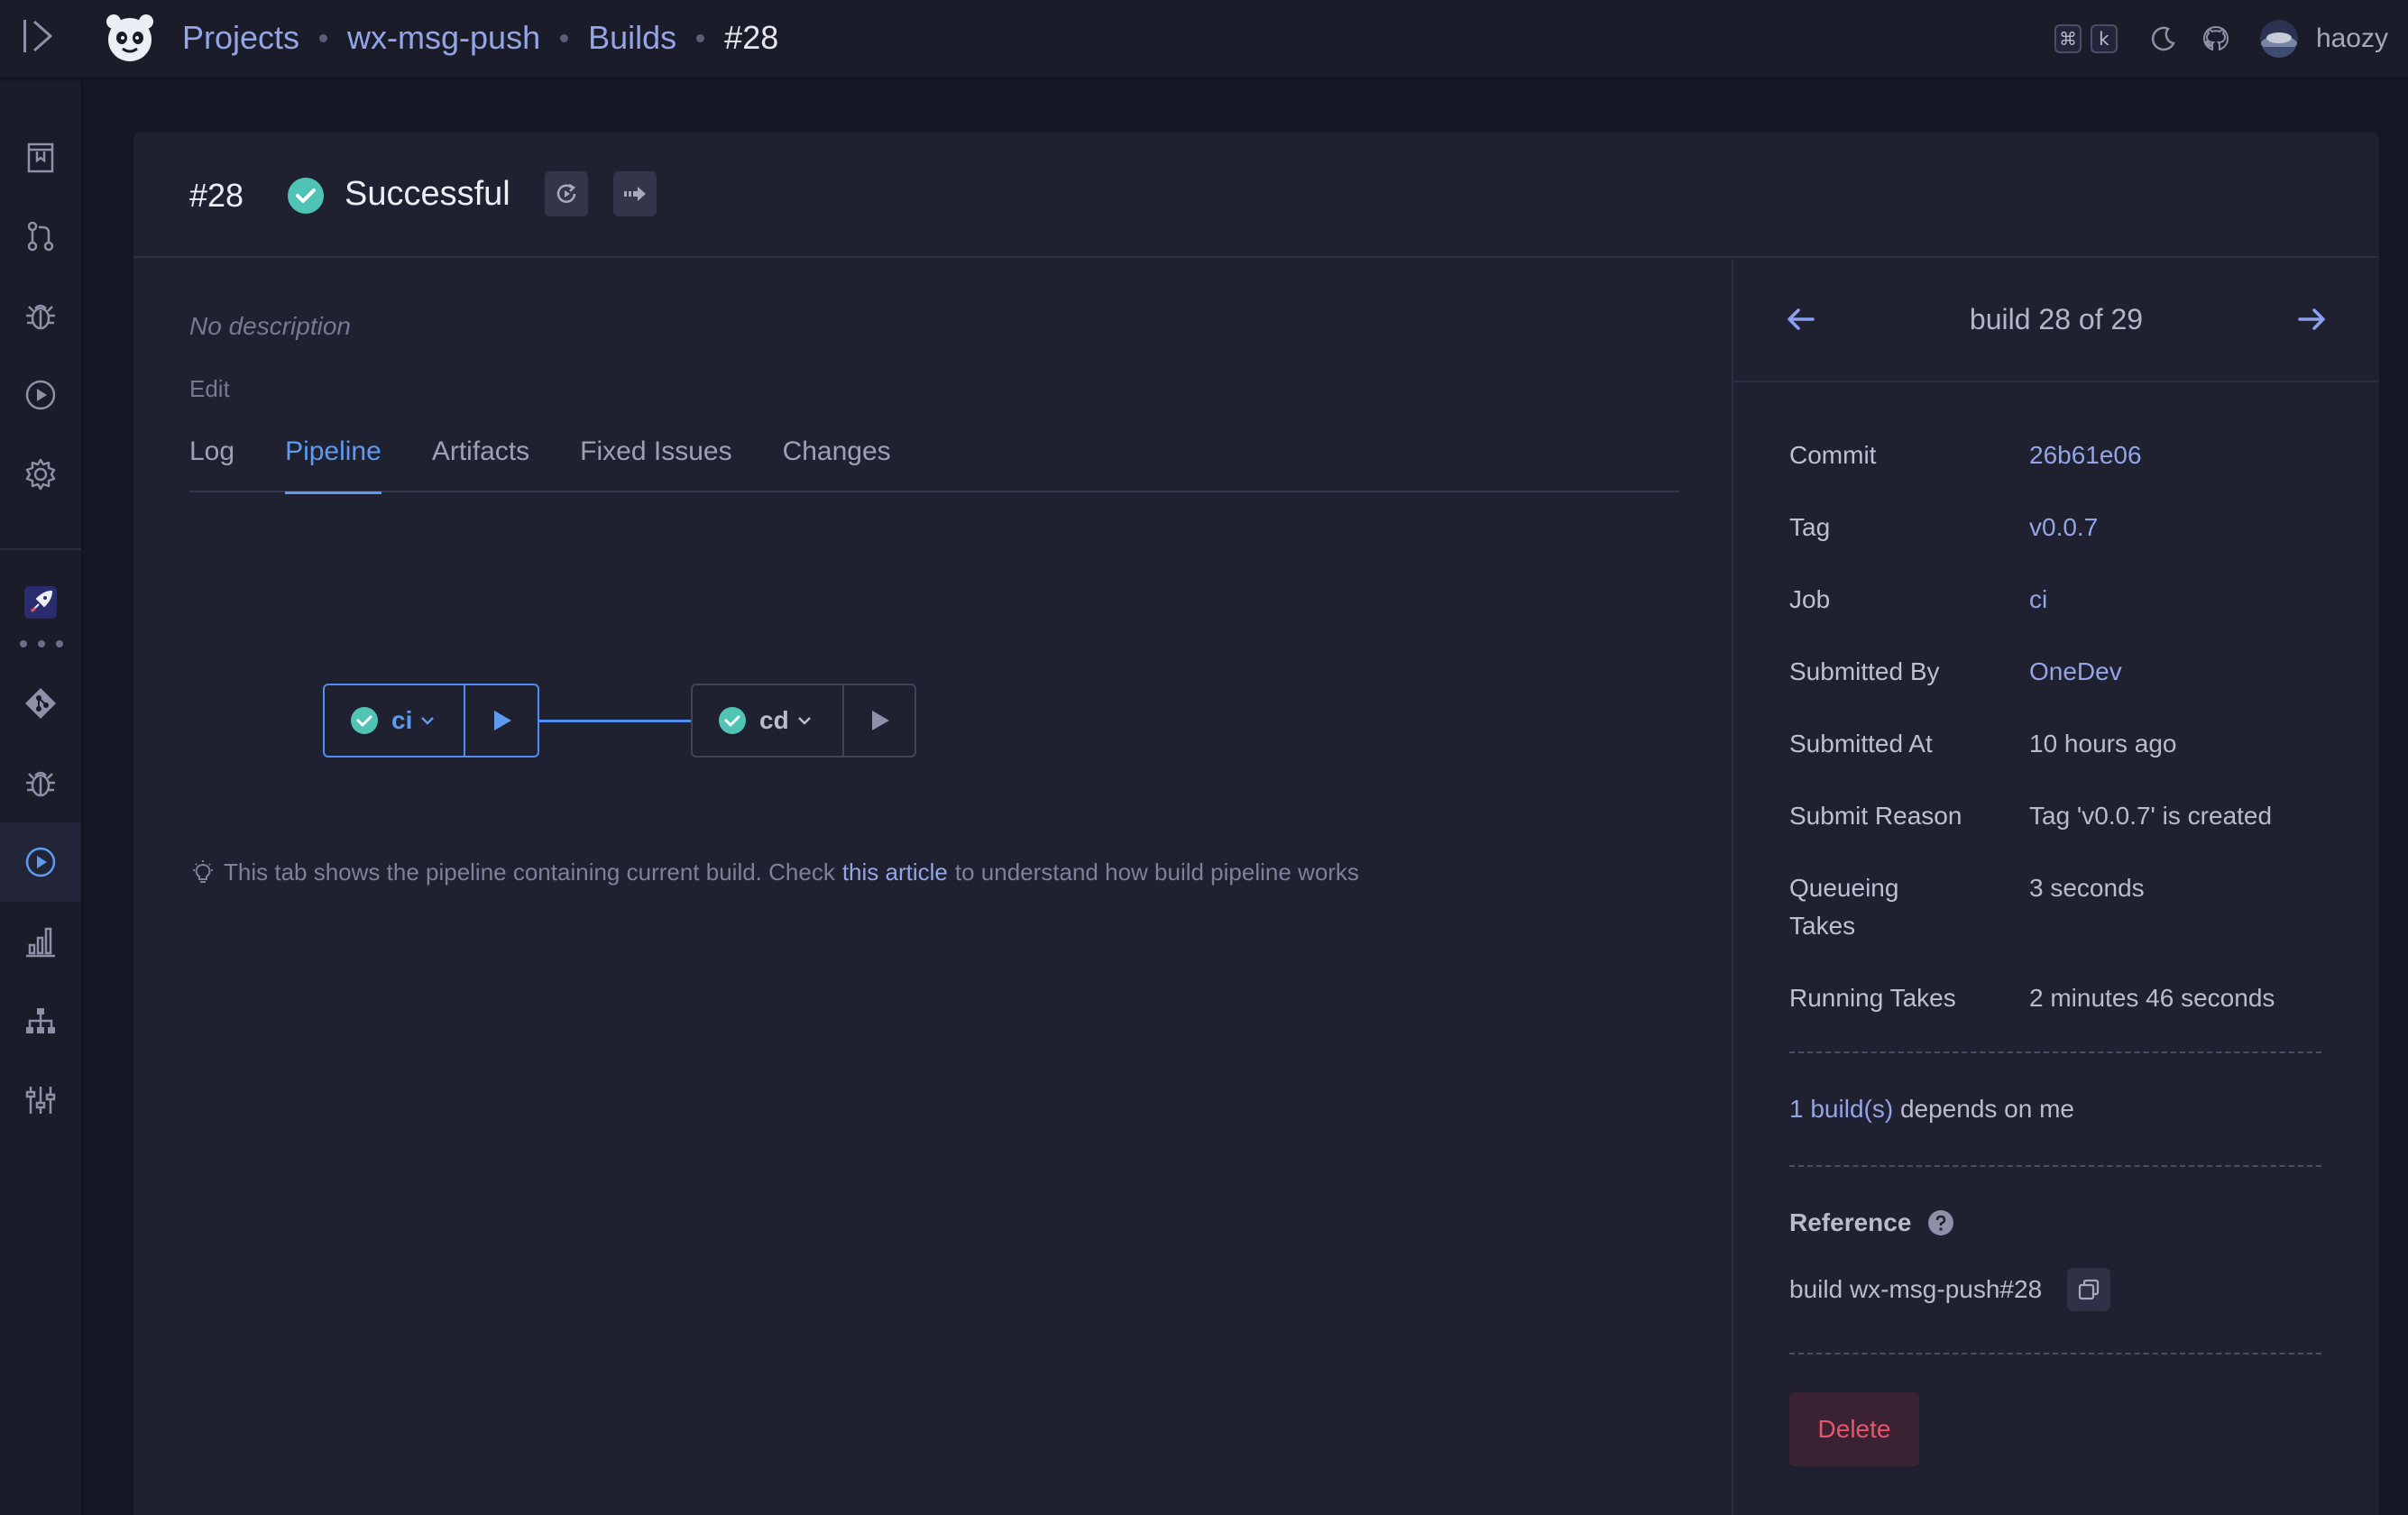  What do you see at coordinates (1833, 455) in the screenshot?
I see `prop-key: Commit` at bounding box center [1833, 455].